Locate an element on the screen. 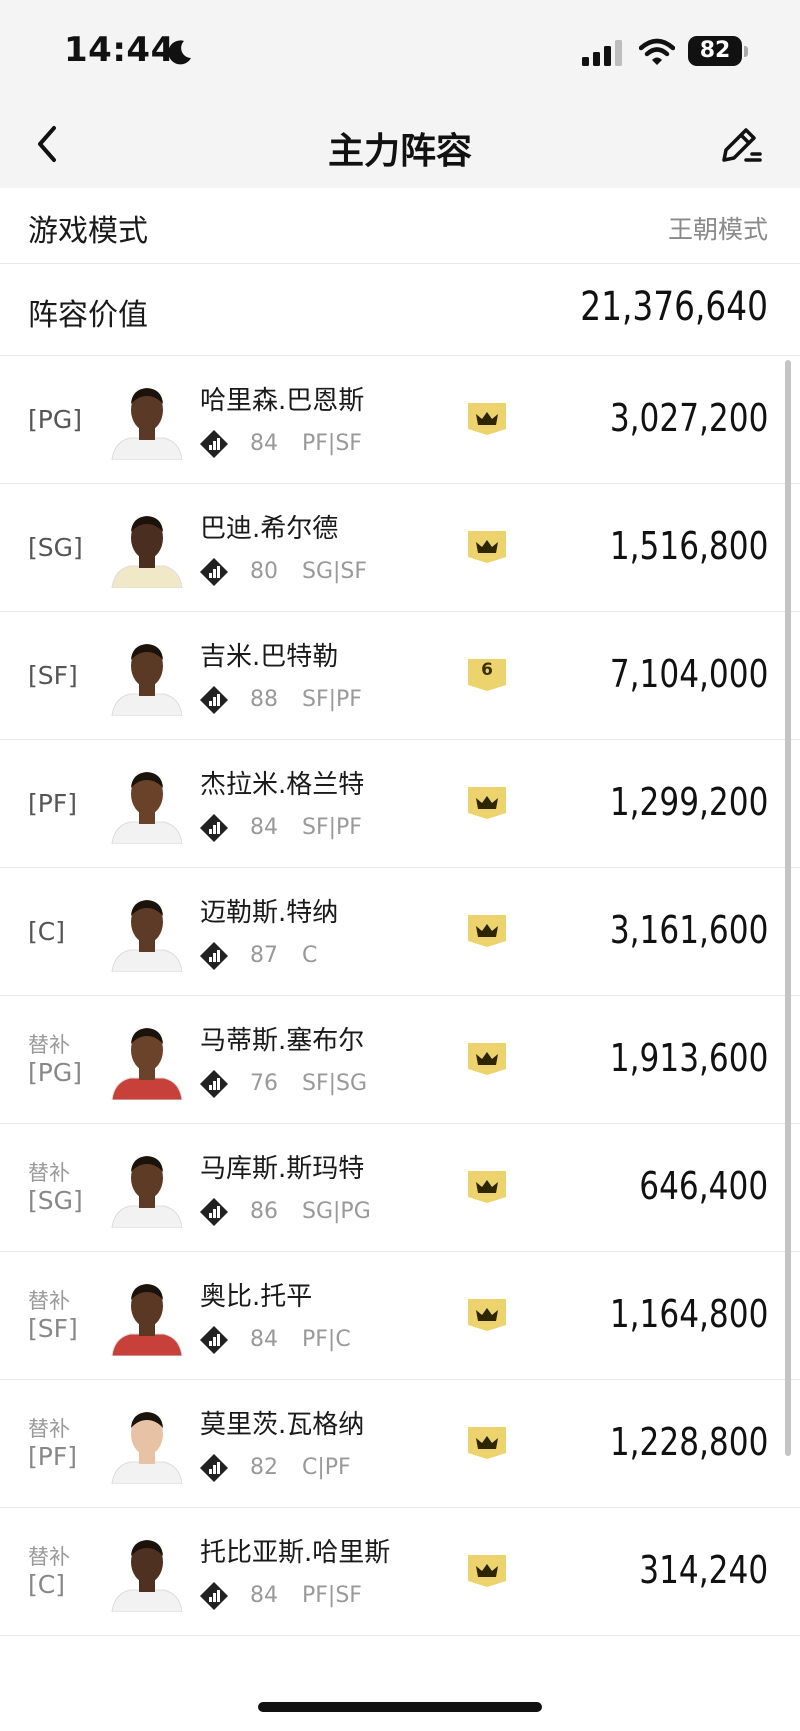 The image size is (800, 1731). player-positions: C|PF is located at coordinates (326, 1467).